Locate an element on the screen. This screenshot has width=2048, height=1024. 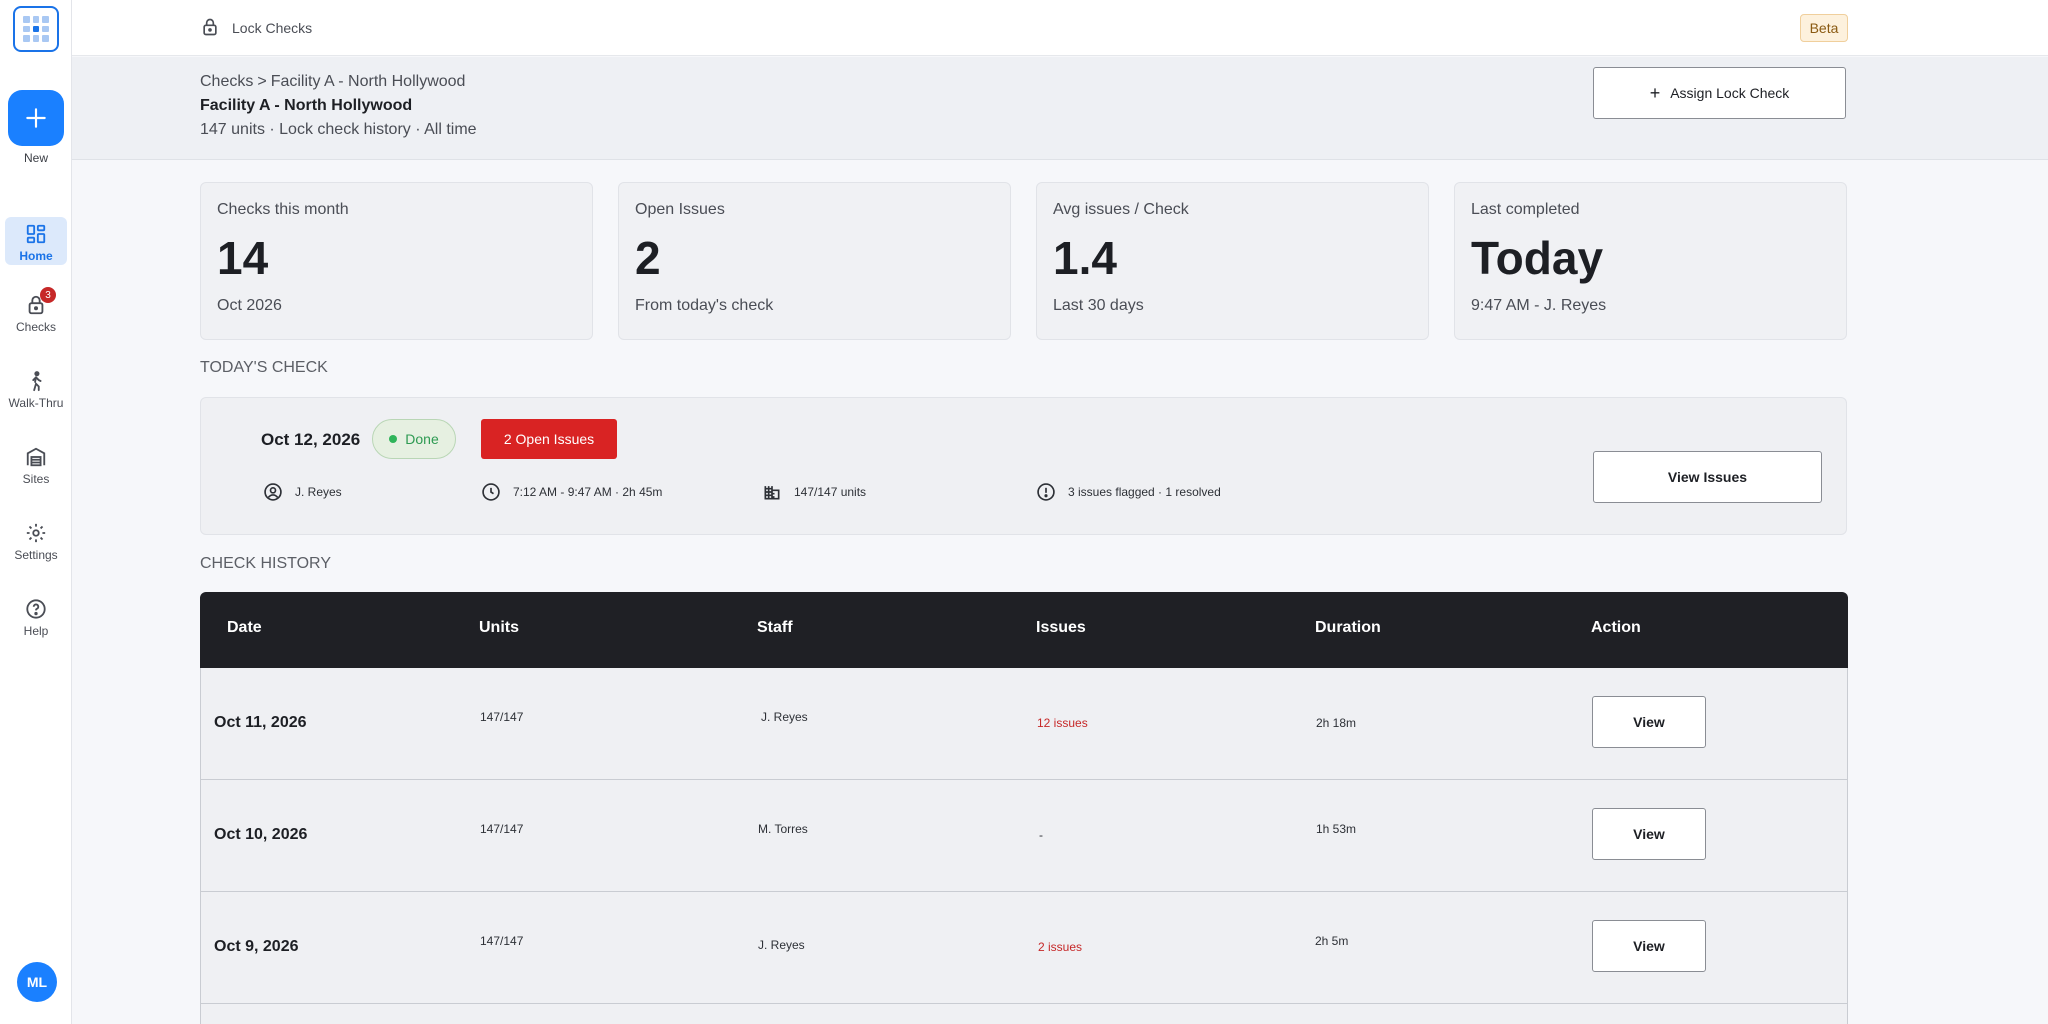
stat-card-checks-this-month: Checks this month 14 Oct 2026 is located at coordinates (396, 261).